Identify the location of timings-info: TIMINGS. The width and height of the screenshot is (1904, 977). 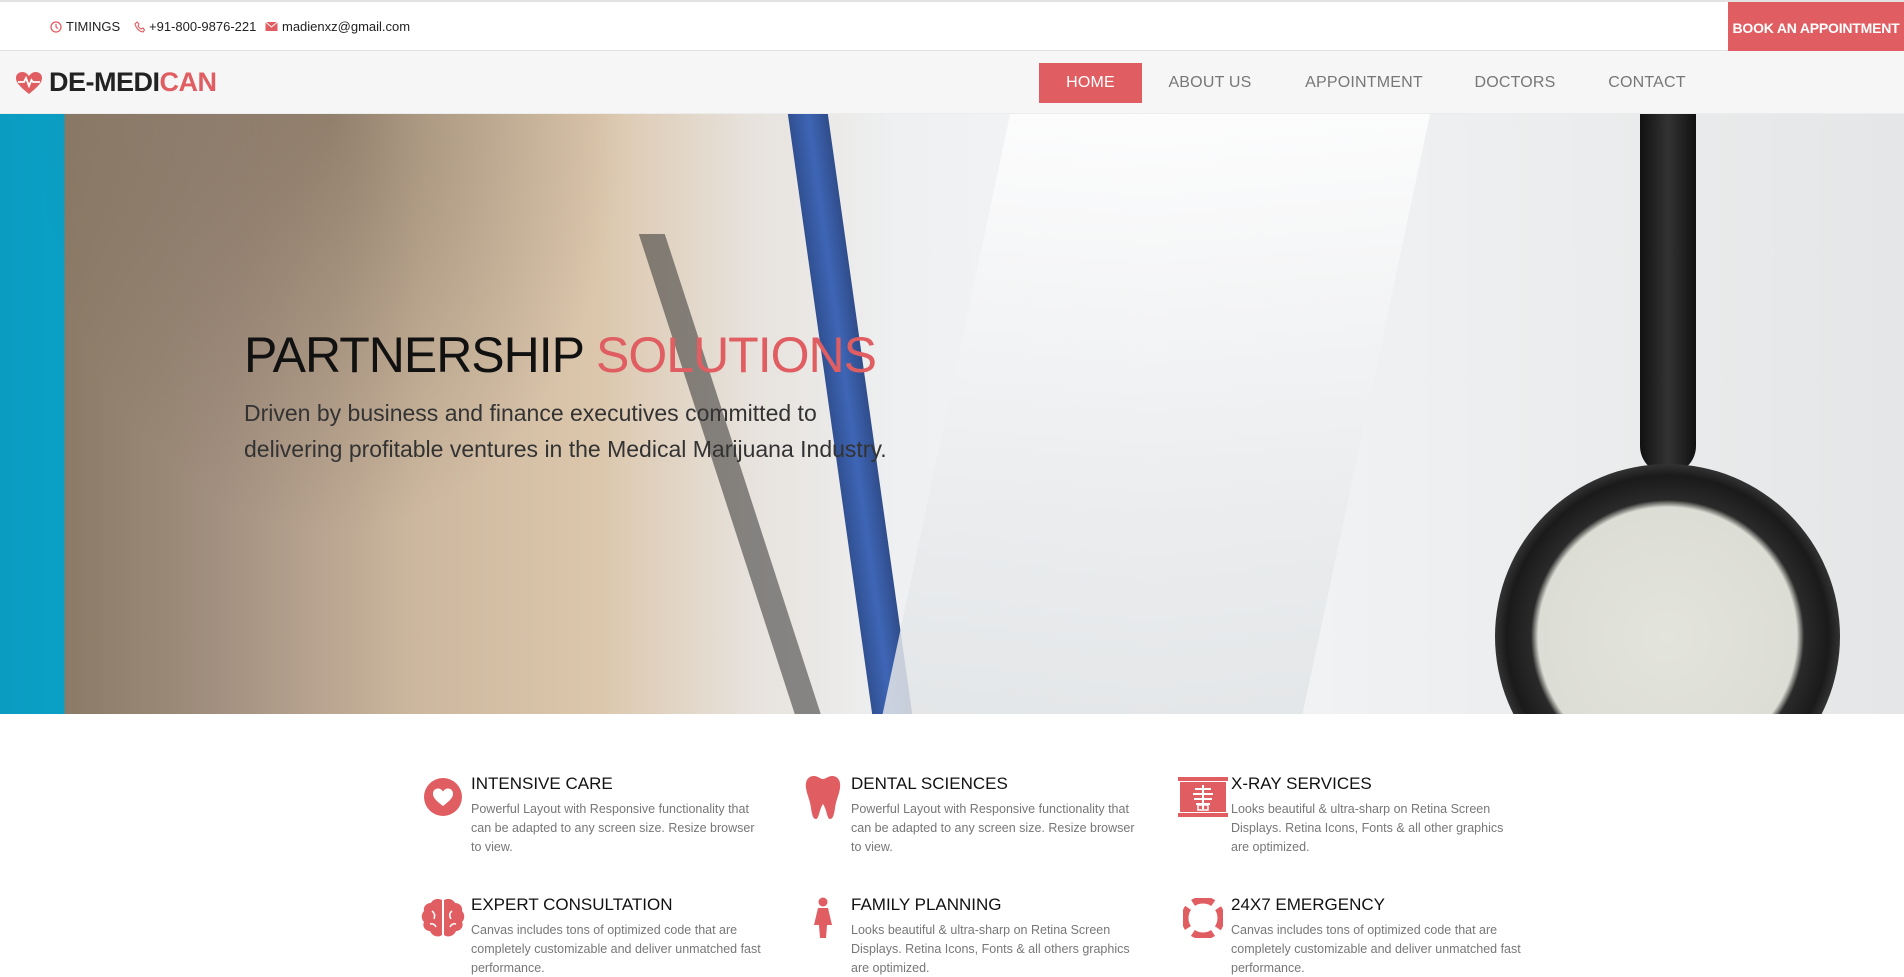
(85, 26).